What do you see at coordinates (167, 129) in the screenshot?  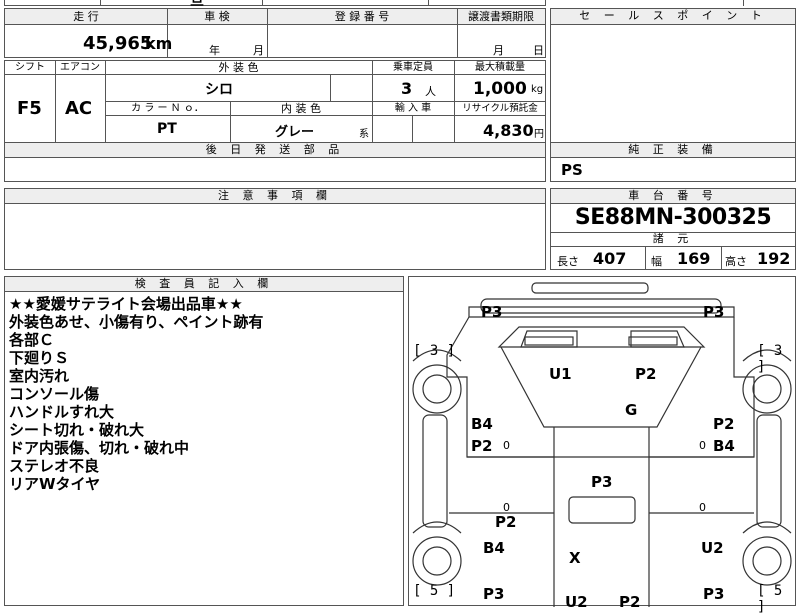 I see `color-no-value: PT` at bounding box center [167, 129].